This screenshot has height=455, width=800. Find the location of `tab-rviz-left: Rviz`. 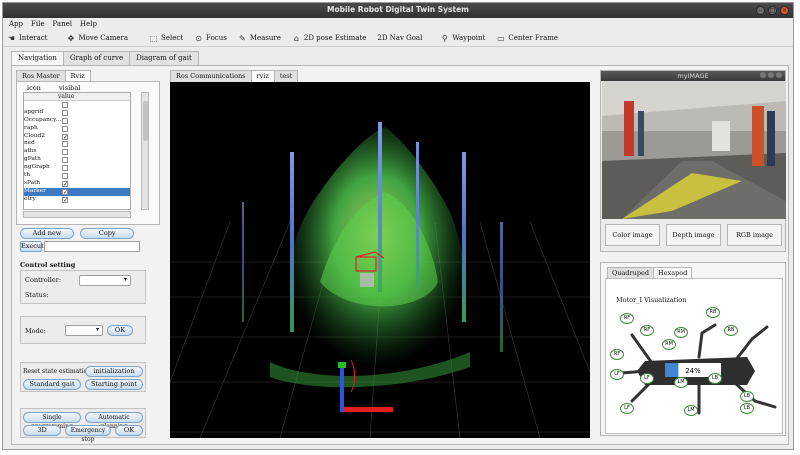

tab-rviz-left: Rviz is located at coordinates (77, 75).